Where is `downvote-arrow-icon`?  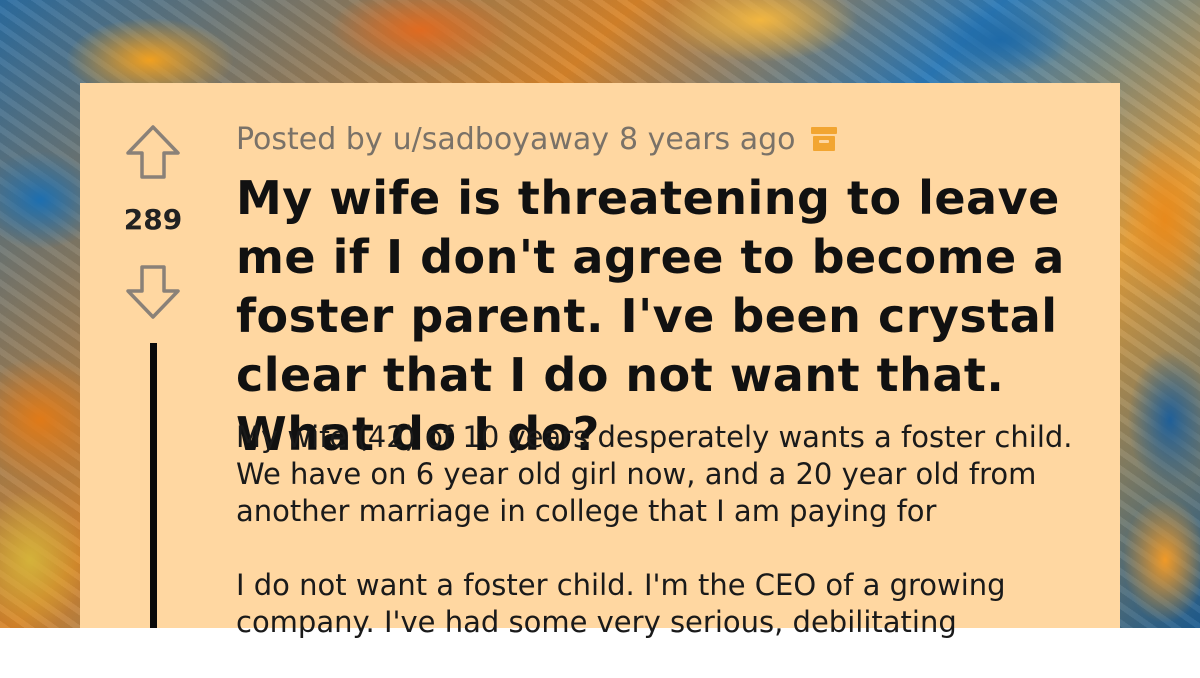 downvote-arrow-icon is located at coordinates (153, 292).